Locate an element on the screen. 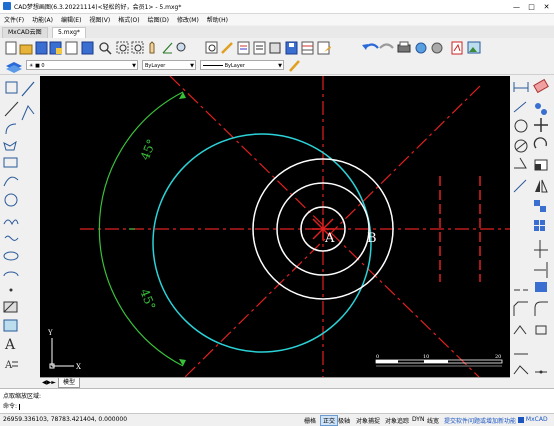  command-window: 点取缩放区域: 命令: is located at coordinates (277, 400).